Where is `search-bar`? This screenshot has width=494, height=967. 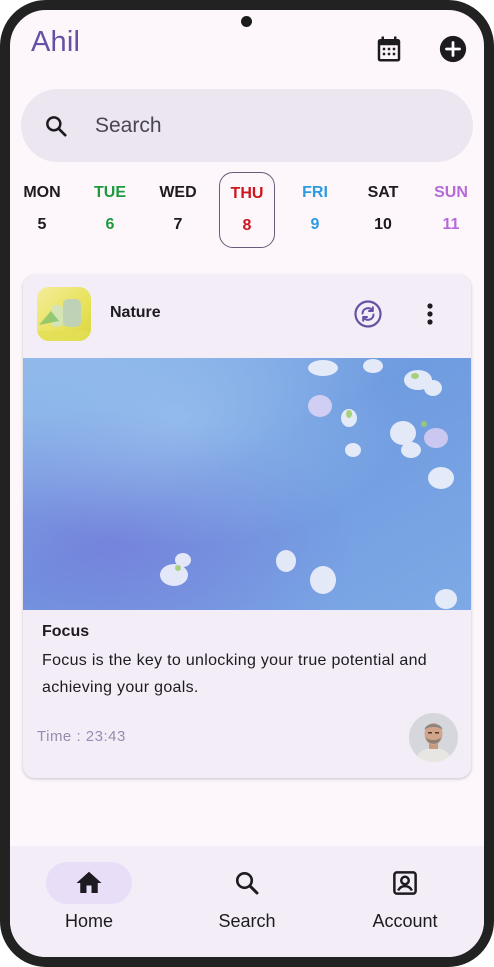
search-bar is located at coordinates (247, 125).